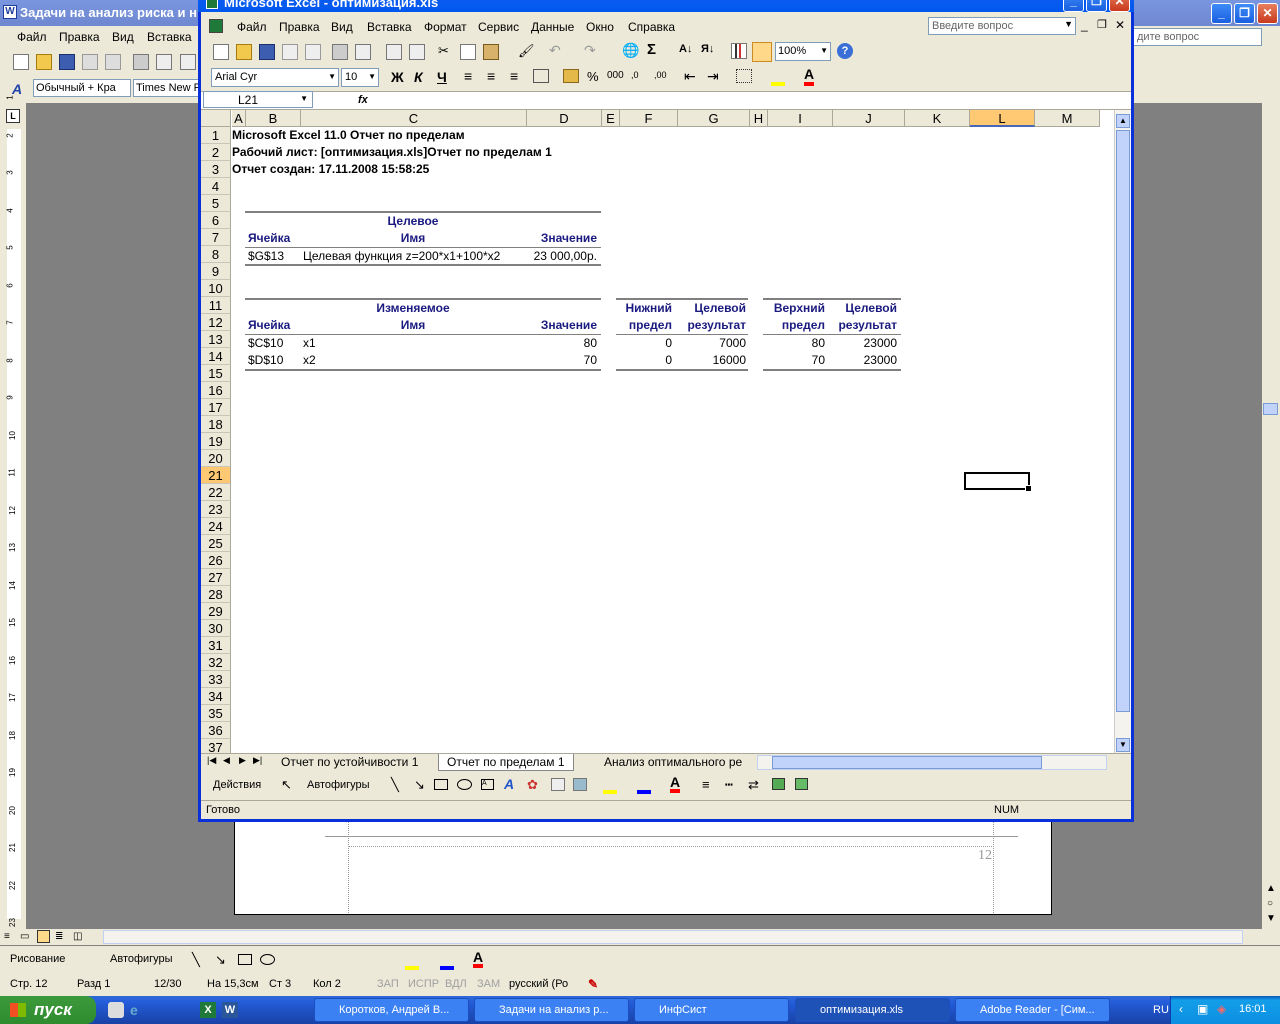 The width and height of the screenshot is (1280, 1024). Describe the element at coordinates (644, 308) in the screenshot. I see `lower-header-1: Нижний` at that location.